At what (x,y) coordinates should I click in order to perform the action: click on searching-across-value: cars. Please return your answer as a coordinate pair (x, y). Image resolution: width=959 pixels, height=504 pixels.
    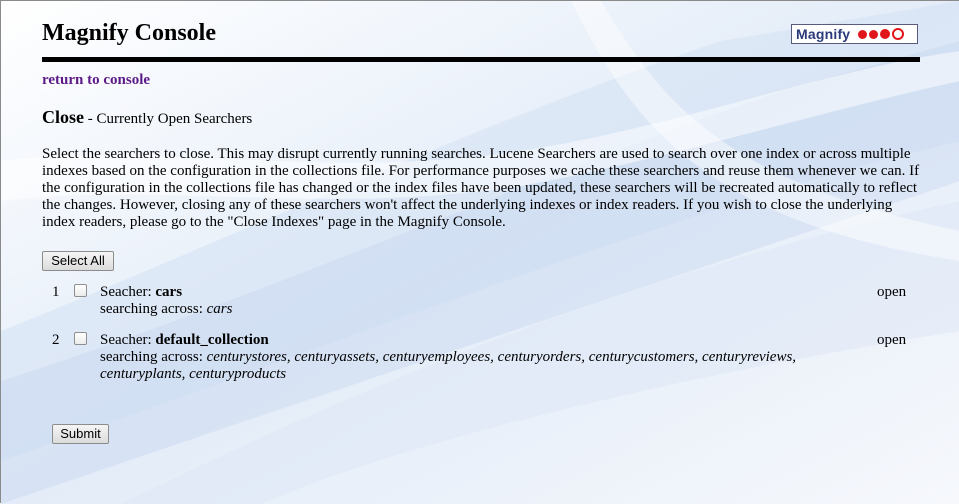
    Looking at the image, I should click on (219, 309).